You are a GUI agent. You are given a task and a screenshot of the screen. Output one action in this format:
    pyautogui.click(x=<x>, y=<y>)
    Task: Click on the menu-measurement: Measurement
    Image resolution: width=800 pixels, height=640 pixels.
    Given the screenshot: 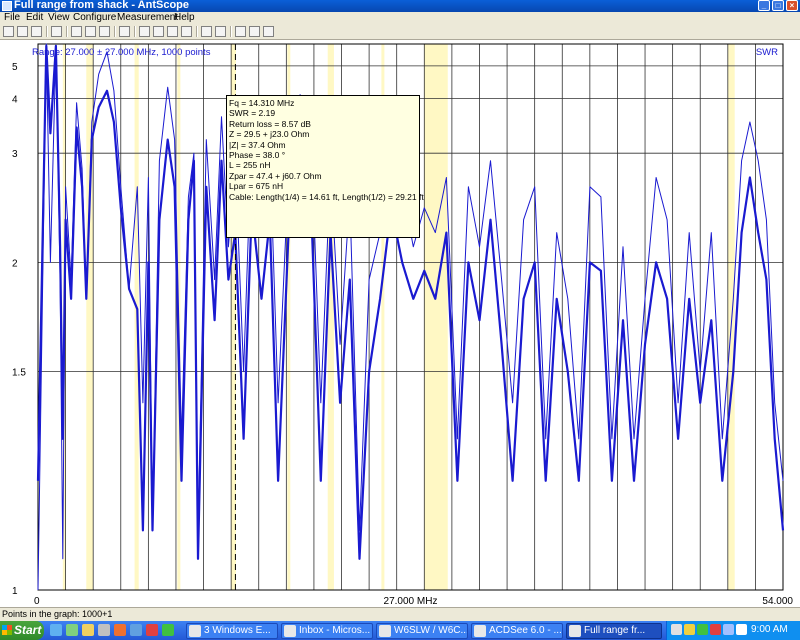 What is the action you would take?
    pyautogui.click(x=147, y=18)
    